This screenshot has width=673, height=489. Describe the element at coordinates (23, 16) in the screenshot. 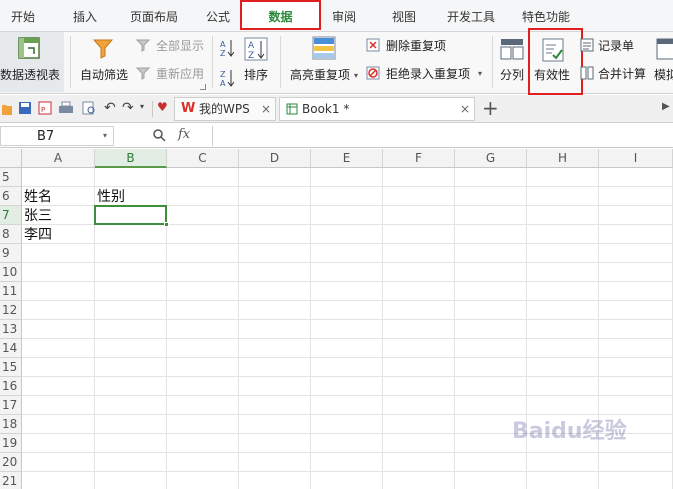

I see `tab-start: 开始` at that location.